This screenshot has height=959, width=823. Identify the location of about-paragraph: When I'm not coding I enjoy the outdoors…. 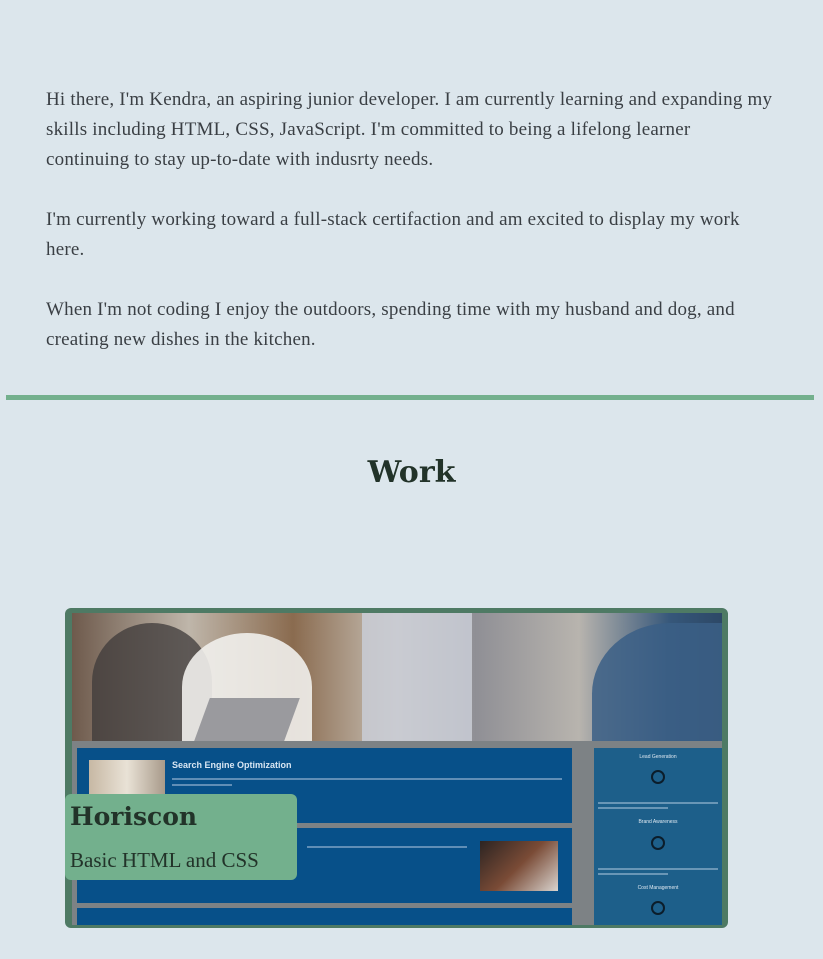
(390, 324).